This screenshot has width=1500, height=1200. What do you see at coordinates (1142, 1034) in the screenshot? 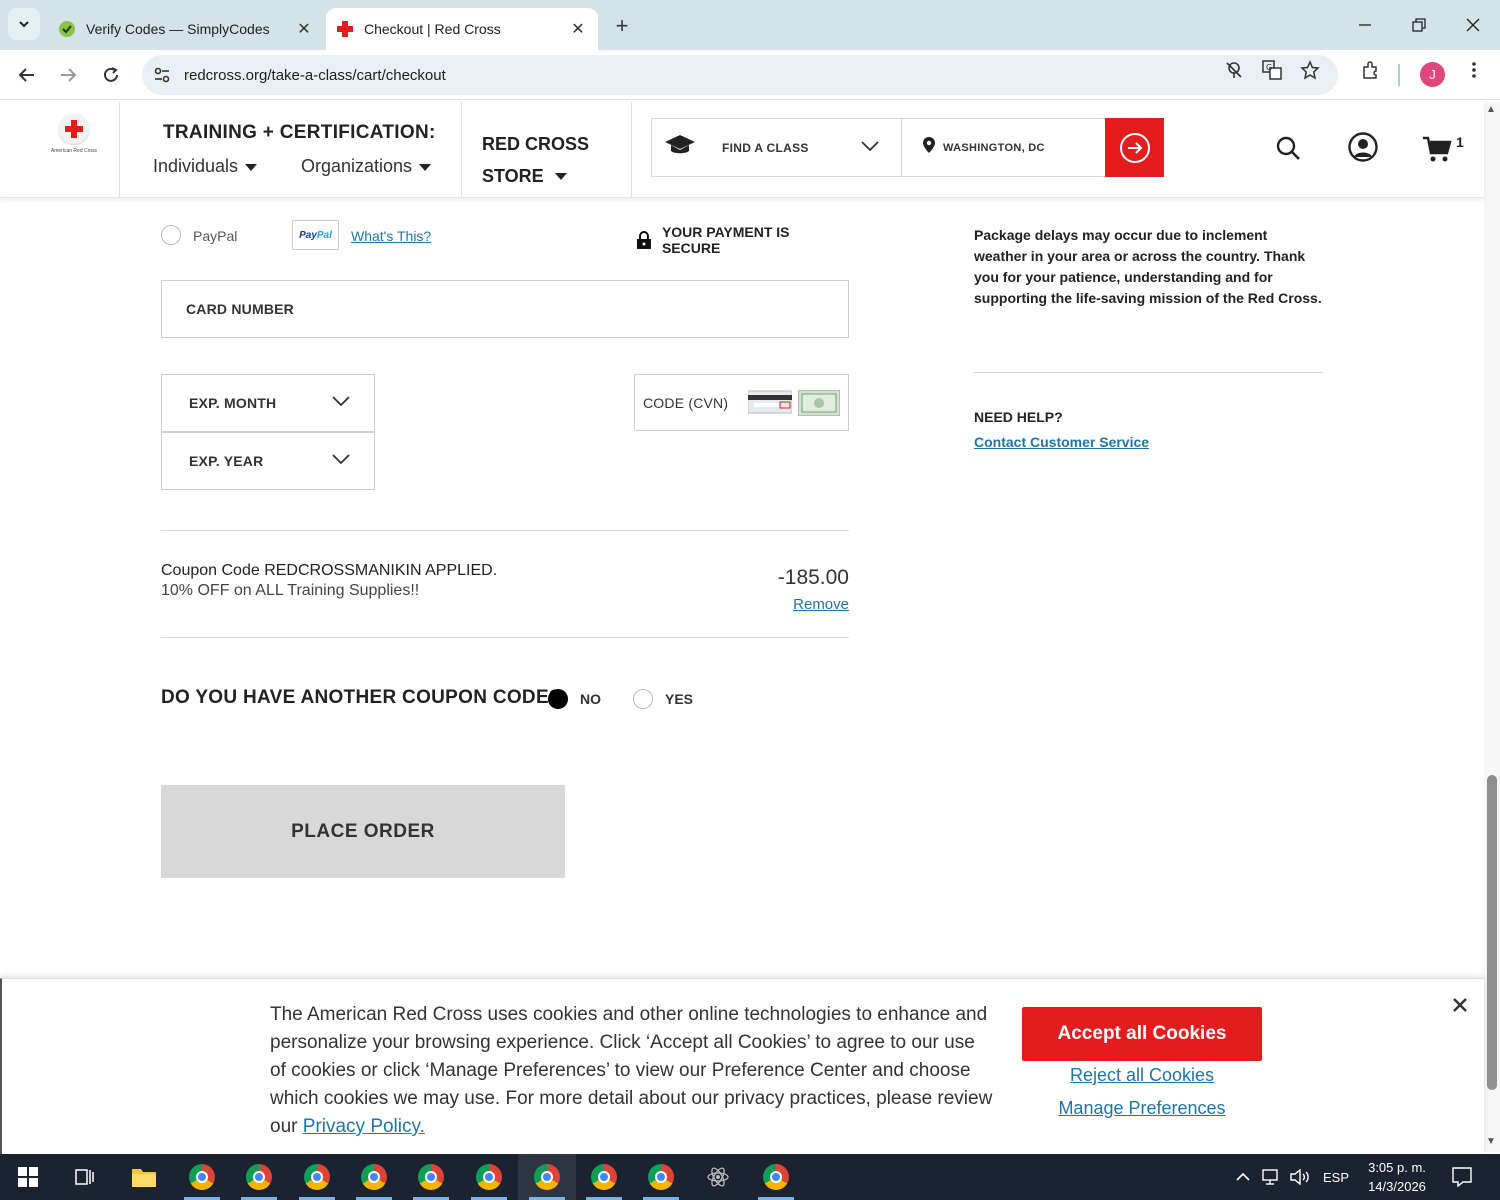
I see `accept-all-cookies-button: Accept all Cookies` at bounding box center [1142, 1034].